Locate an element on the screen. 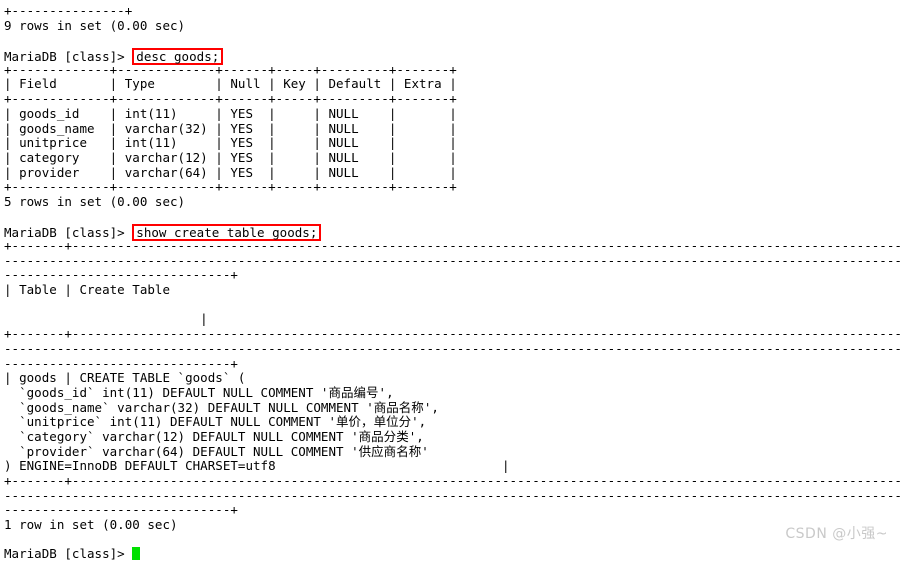 Image resolution: width=904 pixels, height=562 pixels. desc-status-line: 5 rows in set (0.00 sec) is located at coordinates (95, 201).